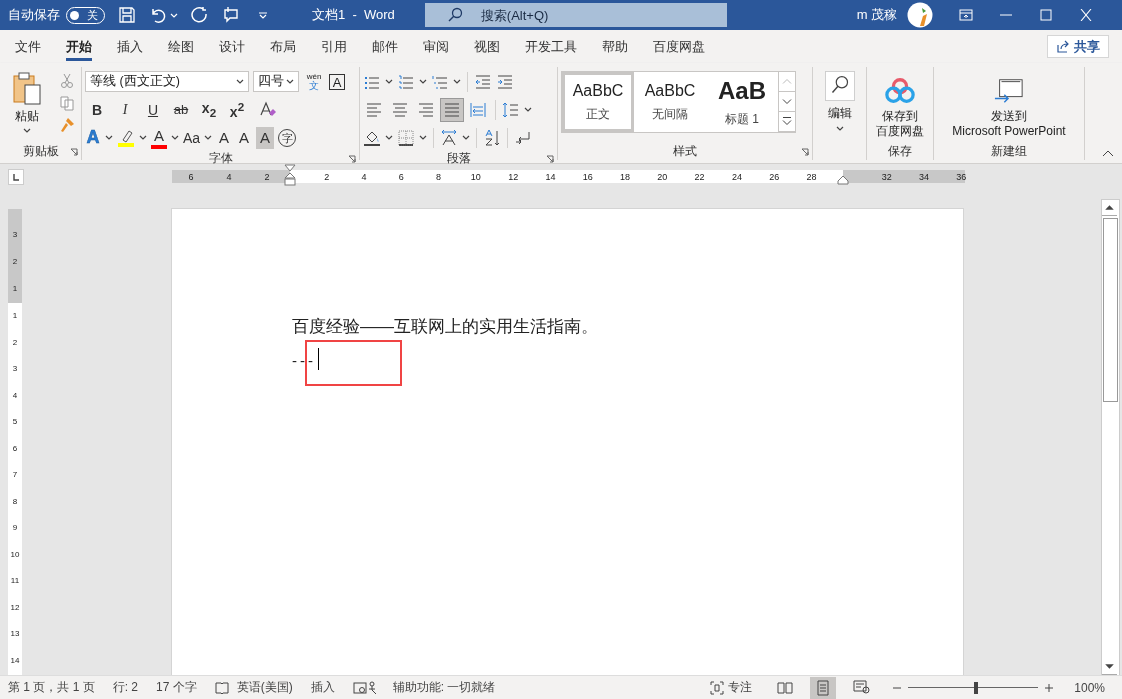 This screenshot has width=1122, height=699. I want to click on screen-arrow-icon, so click(1009, 91).